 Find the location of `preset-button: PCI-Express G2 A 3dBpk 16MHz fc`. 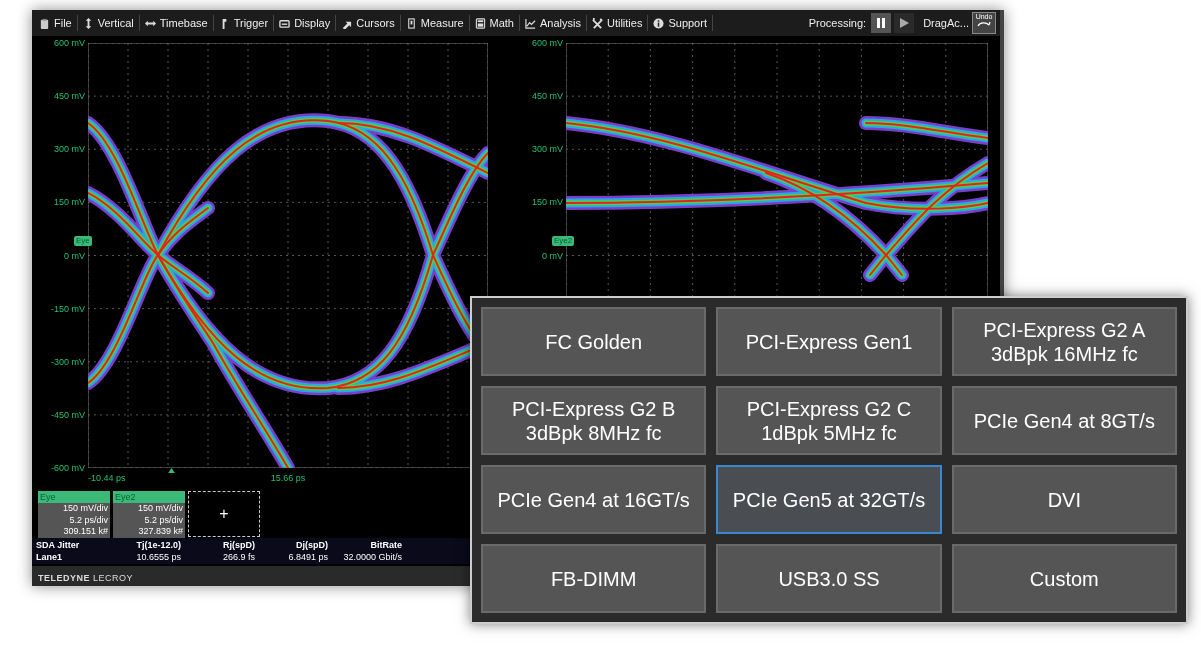

preset-button: PCI-Express G2 A 3dBpk 16MHz fc is located at coordinates (1064, 341).